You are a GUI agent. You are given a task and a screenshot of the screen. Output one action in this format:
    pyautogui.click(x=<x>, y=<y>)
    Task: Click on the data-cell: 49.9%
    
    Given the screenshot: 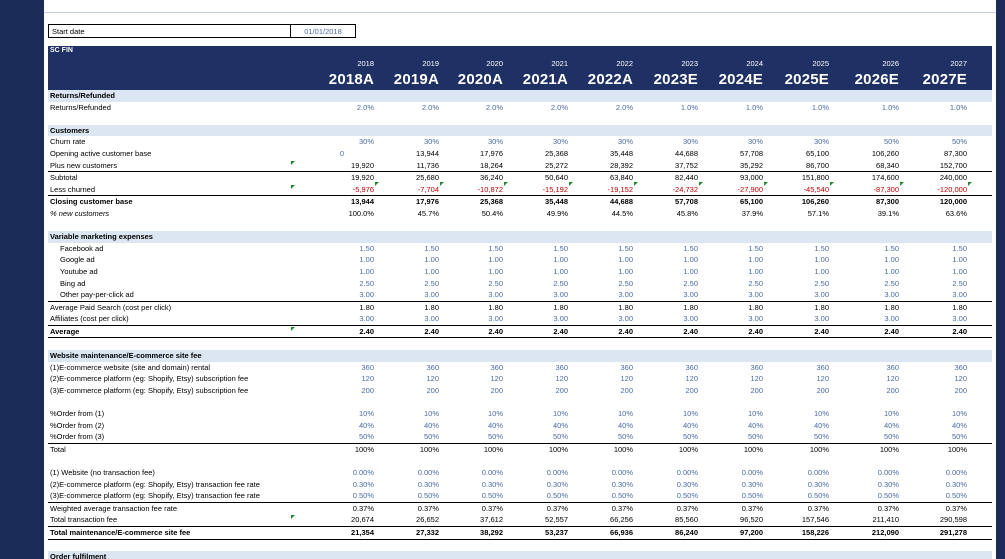 What is the action you would take?
    pyautogui.click(x=536, y=214)
    